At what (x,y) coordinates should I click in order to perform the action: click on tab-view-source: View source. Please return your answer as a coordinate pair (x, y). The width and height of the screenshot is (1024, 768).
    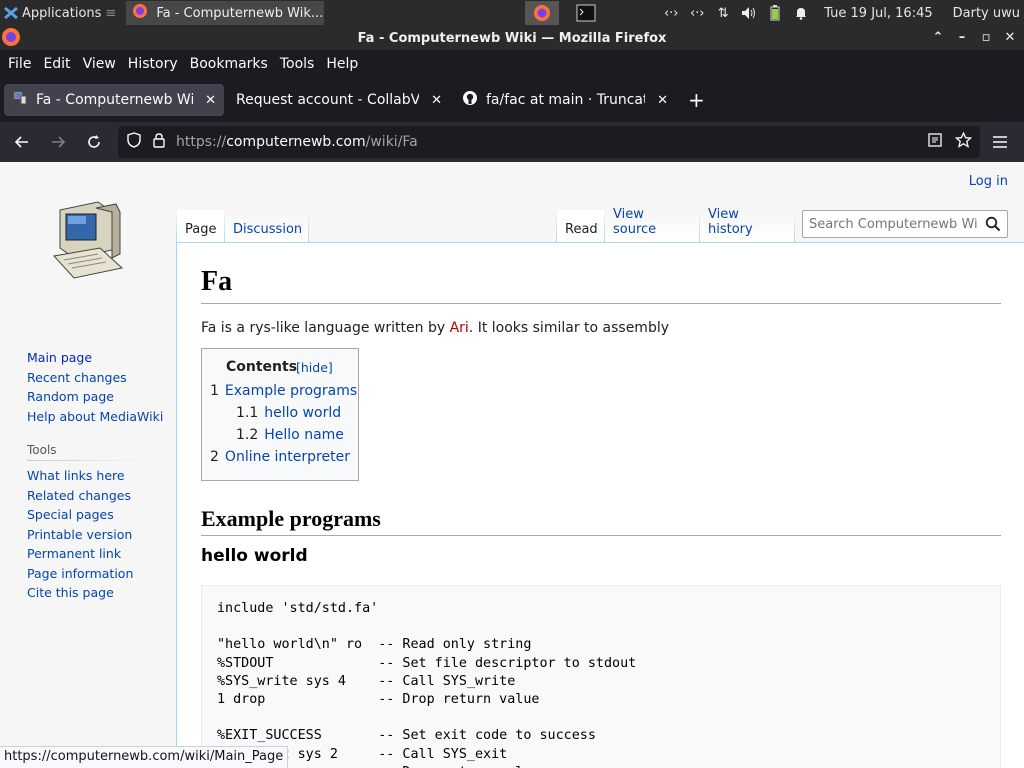
    Looking at the image, I should click on (652, 225).